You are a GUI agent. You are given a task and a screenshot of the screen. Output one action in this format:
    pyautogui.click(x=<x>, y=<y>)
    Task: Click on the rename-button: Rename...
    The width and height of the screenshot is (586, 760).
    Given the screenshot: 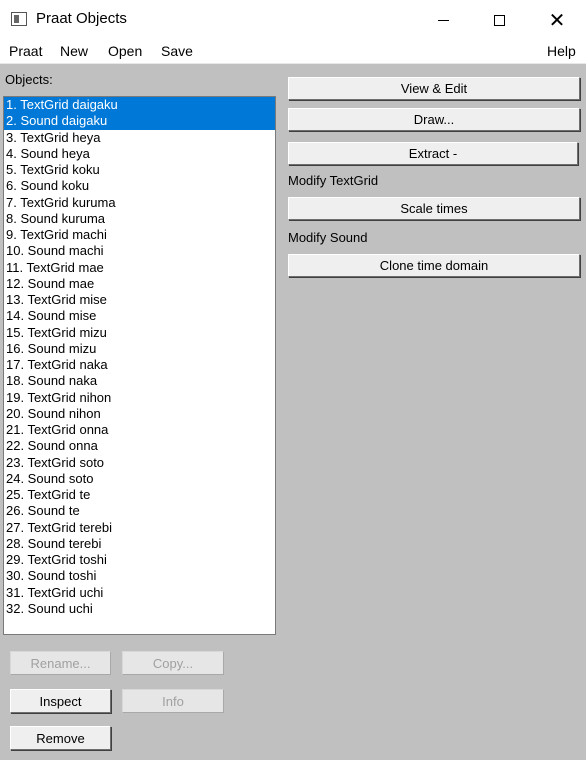 What is the action you would take?
    pyautogui.click(x=60, y=663)
    